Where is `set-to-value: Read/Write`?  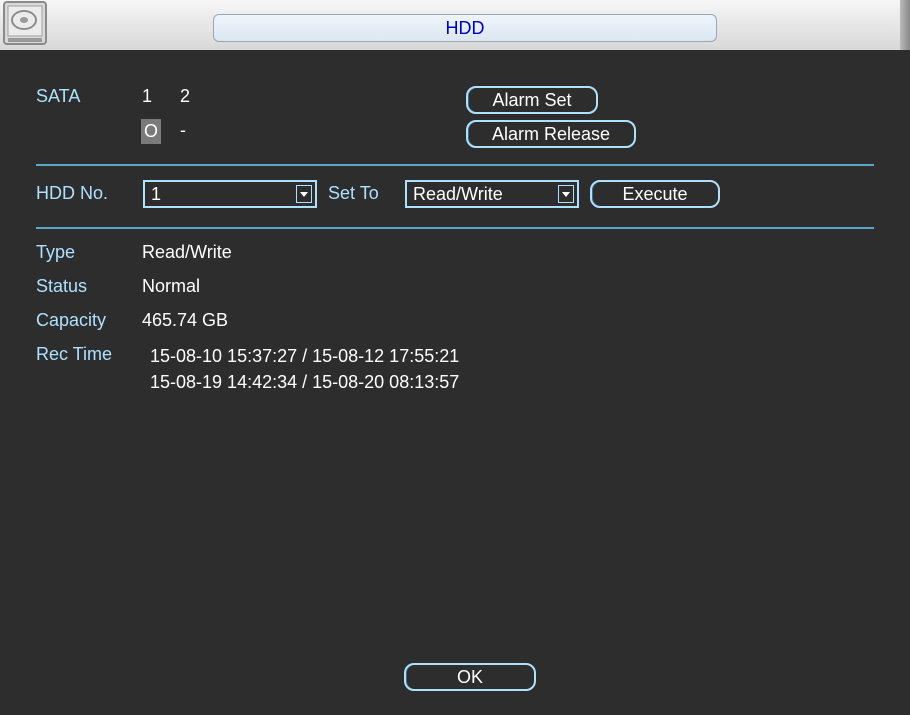 set-to-value: Read/Write is located at coordinates (458, 194).